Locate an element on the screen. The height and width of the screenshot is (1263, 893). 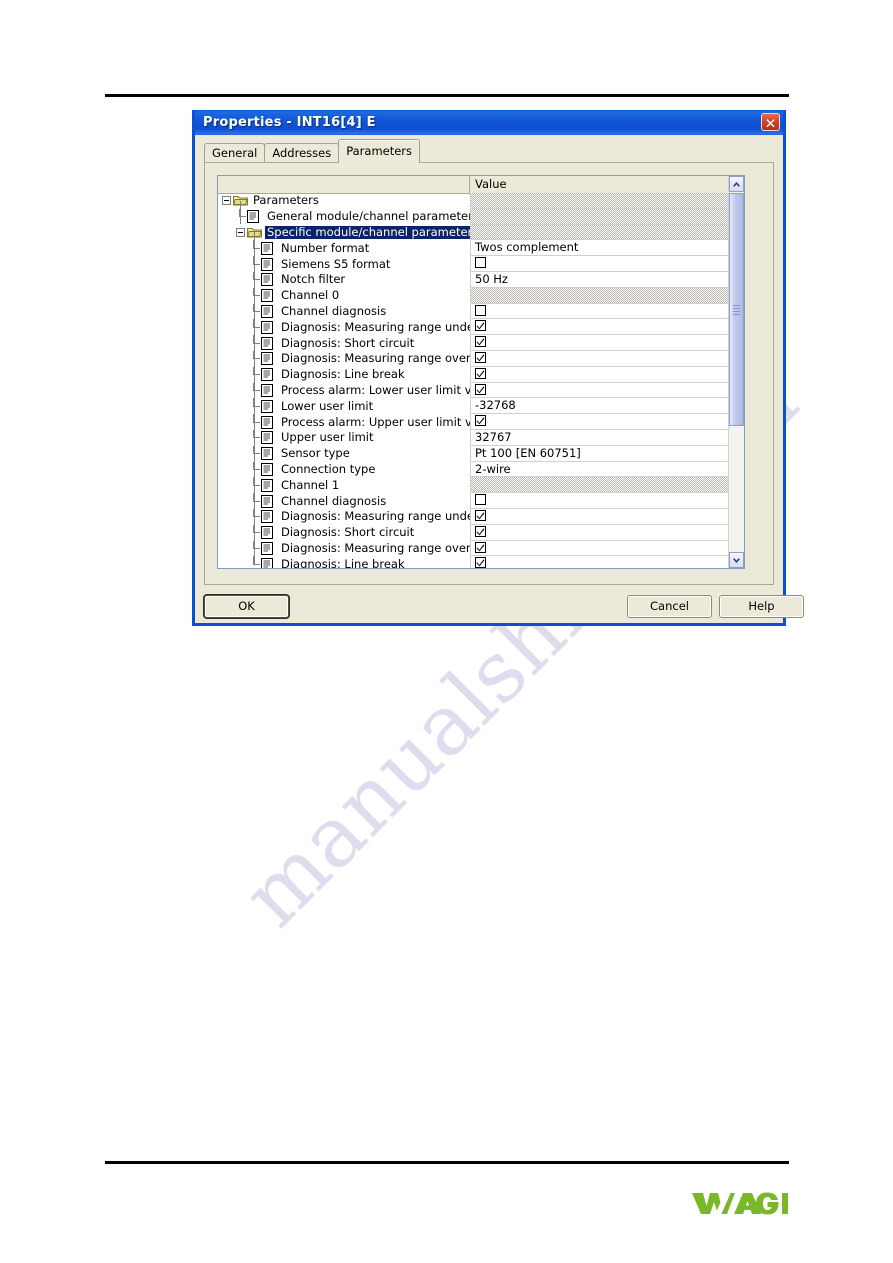
table-row: Number format Twos complement is located at coordinates (473, 248).